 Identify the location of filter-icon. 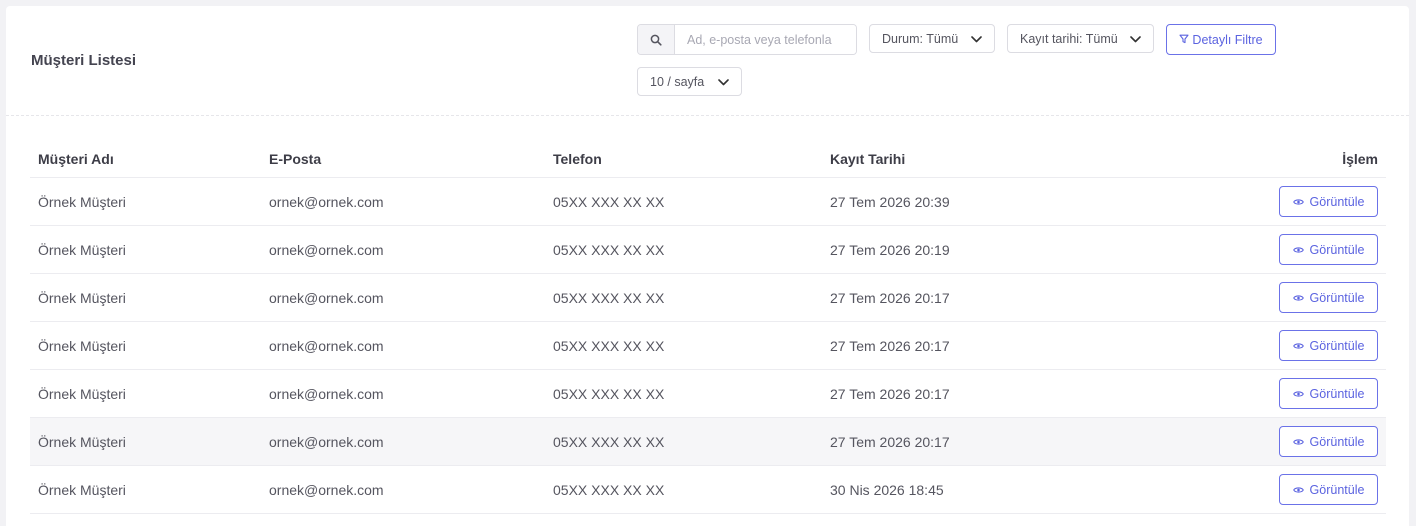
(1184, 40).